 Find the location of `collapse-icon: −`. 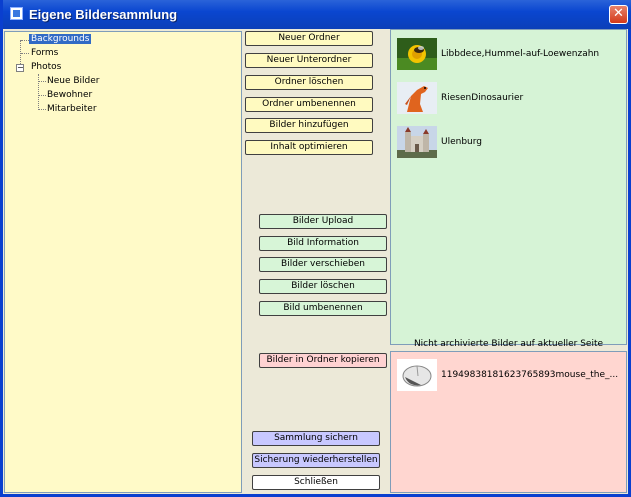

collapse-icon: − is located at coordinates (20, 68).